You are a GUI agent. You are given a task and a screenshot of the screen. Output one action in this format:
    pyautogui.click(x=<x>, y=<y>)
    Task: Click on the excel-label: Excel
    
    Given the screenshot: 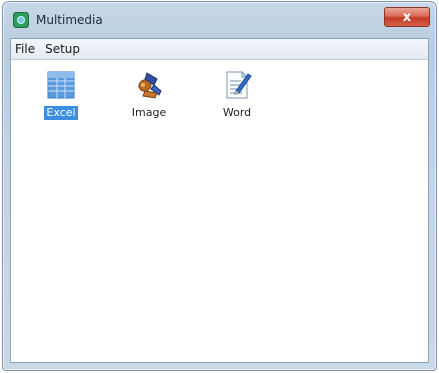 What is the action you would take?
    pyautogui.click(x=61, y=113)
    